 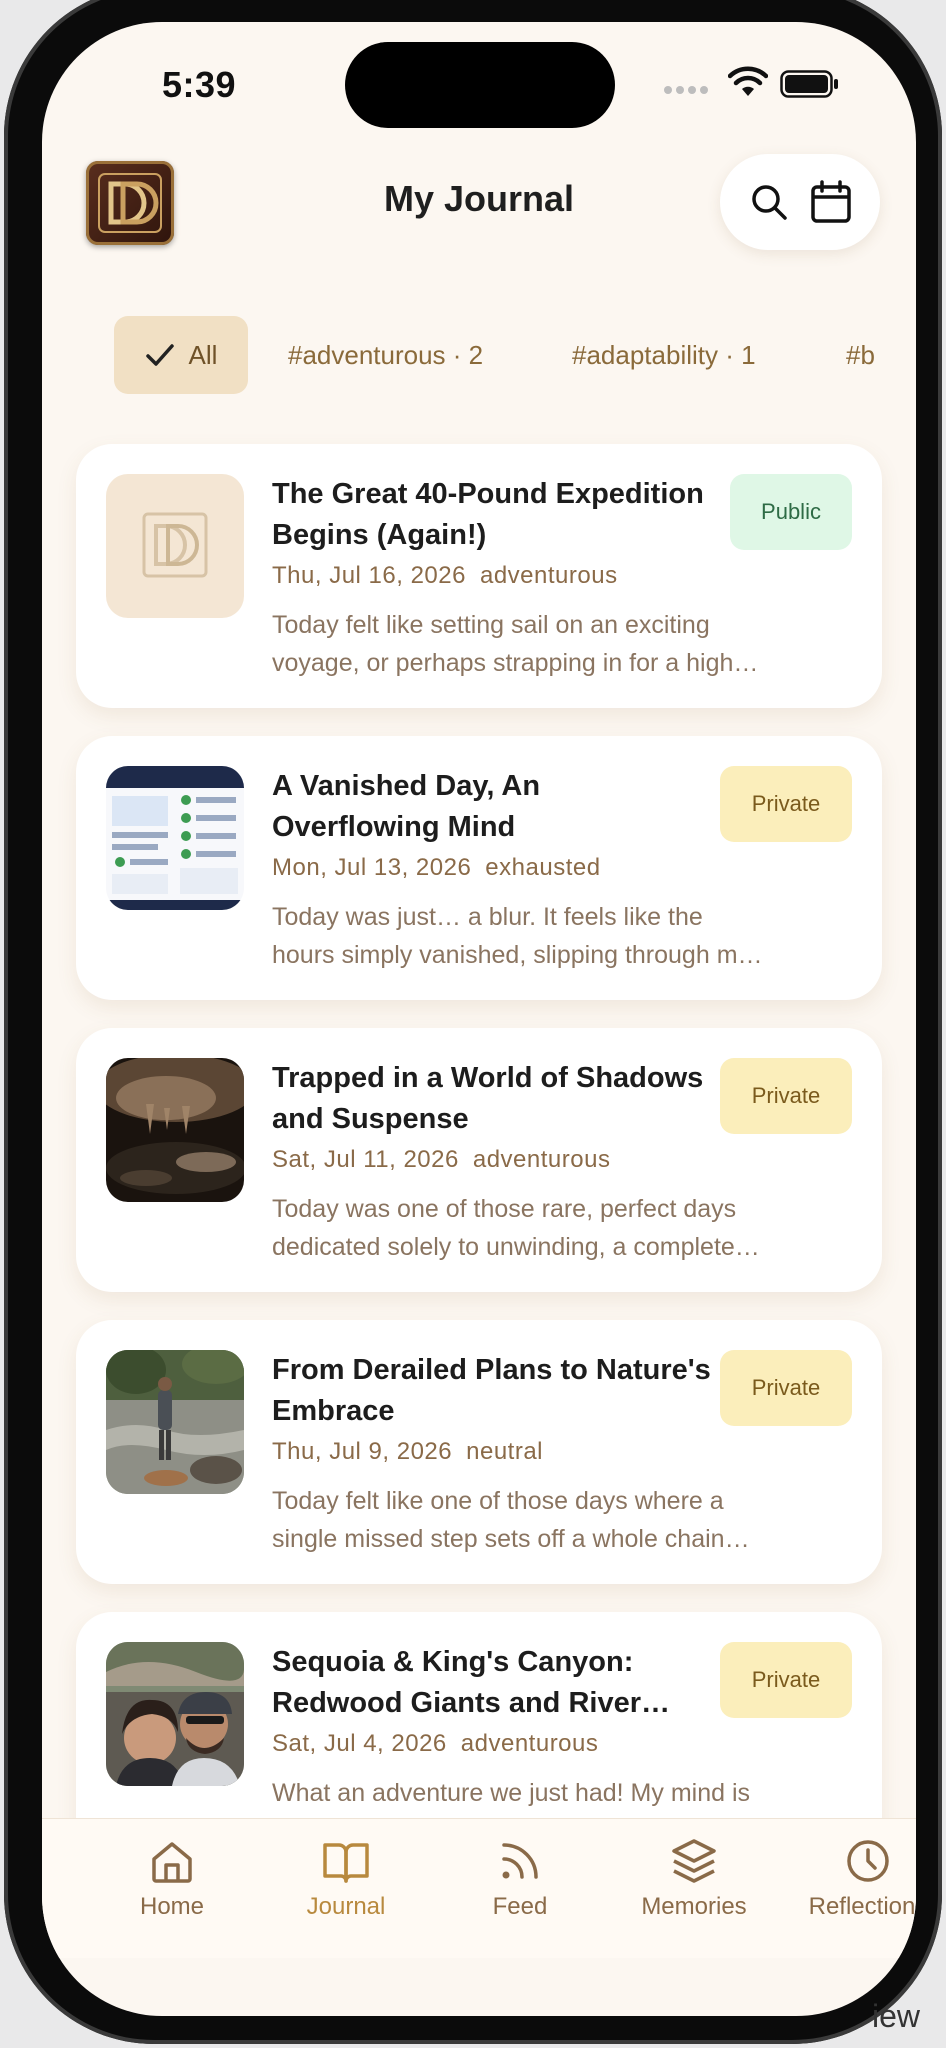 I want to click on tab-reflections: Reflections, so click(x=852, y=1879).